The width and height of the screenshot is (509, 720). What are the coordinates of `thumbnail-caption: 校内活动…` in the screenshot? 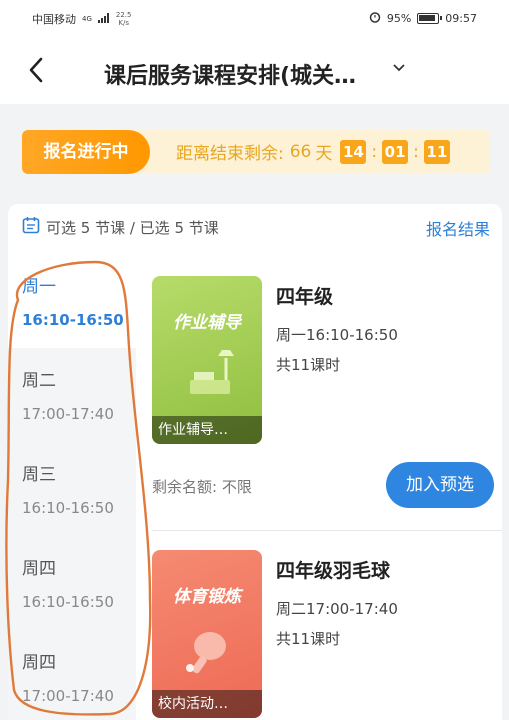 It's located at (207, 704).